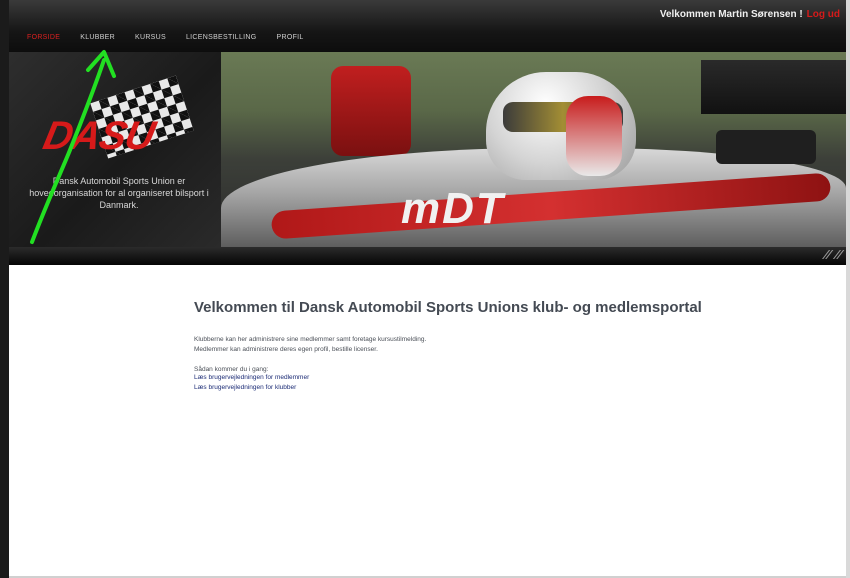 The height and width of the screenshot is (578, 850). What do you see at coordinates (731, 14) in the screenshot?
I see `welcome-text: Velkommen Martin Sørensen !` at bounding box center [731, 14].